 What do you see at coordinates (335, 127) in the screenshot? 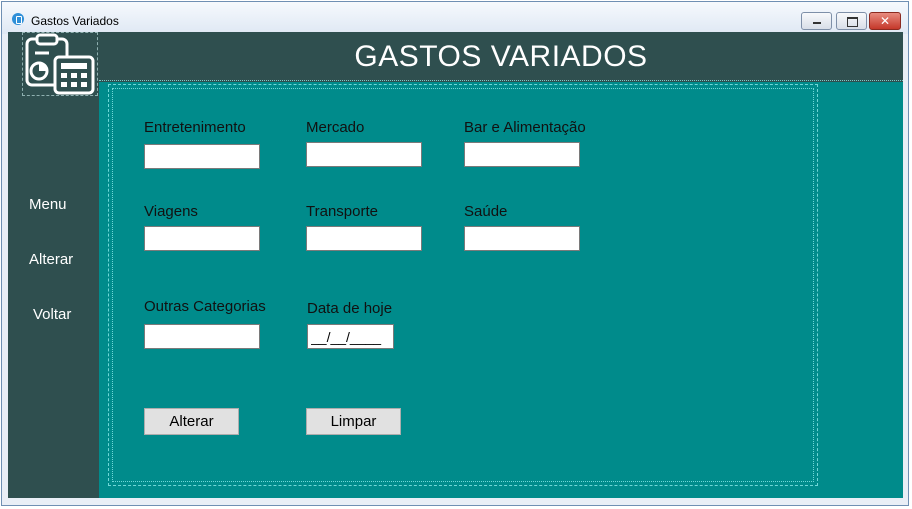
I see `mercado-label: Mercado` at bounding box center [335, 127].